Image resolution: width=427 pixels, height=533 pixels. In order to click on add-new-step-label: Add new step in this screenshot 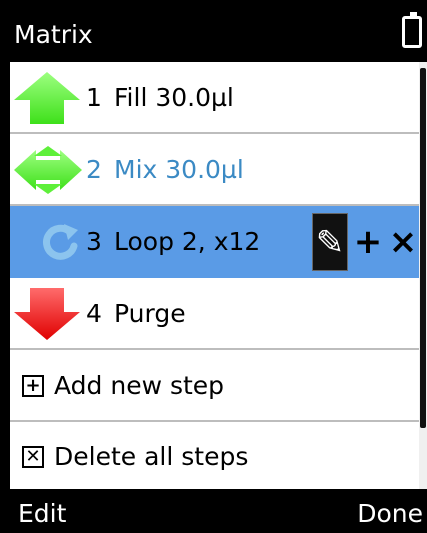, I will do `click(139, 385)`.